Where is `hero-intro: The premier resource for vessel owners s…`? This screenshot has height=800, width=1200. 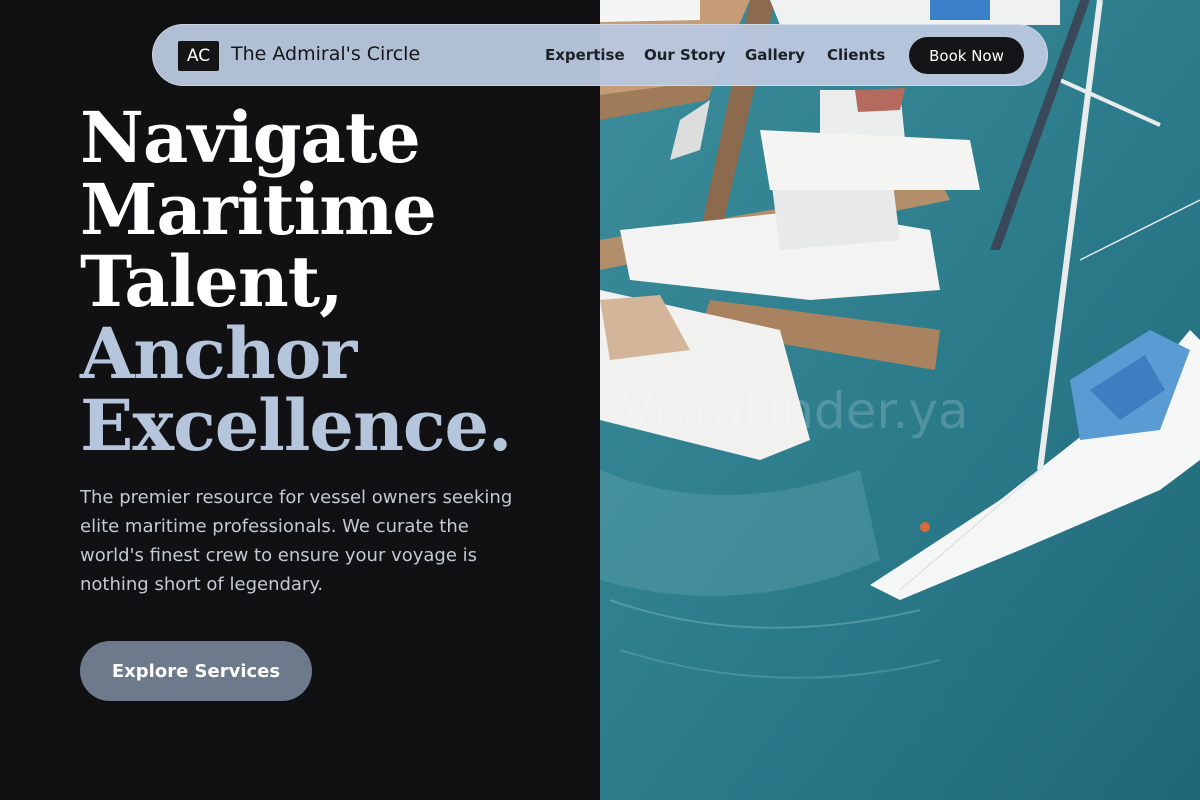 hero-intro: The premier resource for vessel owners s… is located at coordinates (296, 541).